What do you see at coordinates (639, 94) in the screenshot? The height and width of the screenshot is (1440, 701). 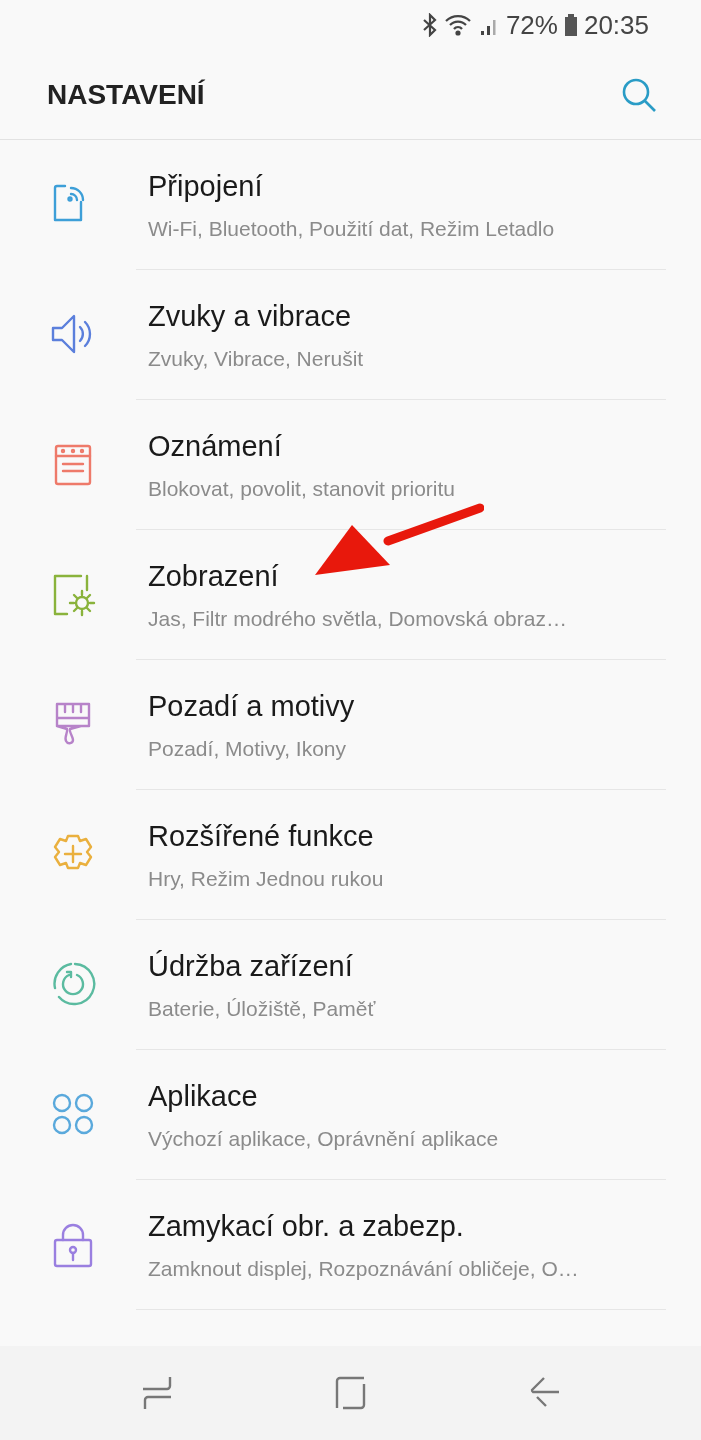 I see `search-icon` at bounding box center [639, 94].